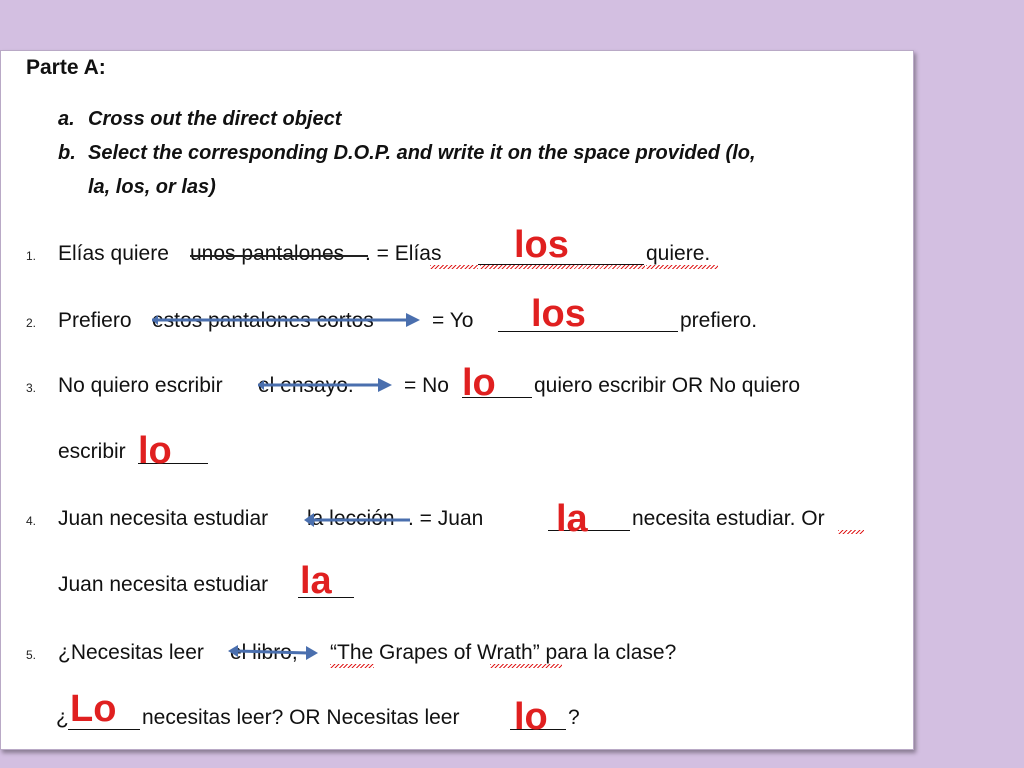 This screenshot has height=768, width=1024. Describe the element at coordinates (215, 119) in the screenshot. I see `instruction-text: Cross out the direct object` at that location.